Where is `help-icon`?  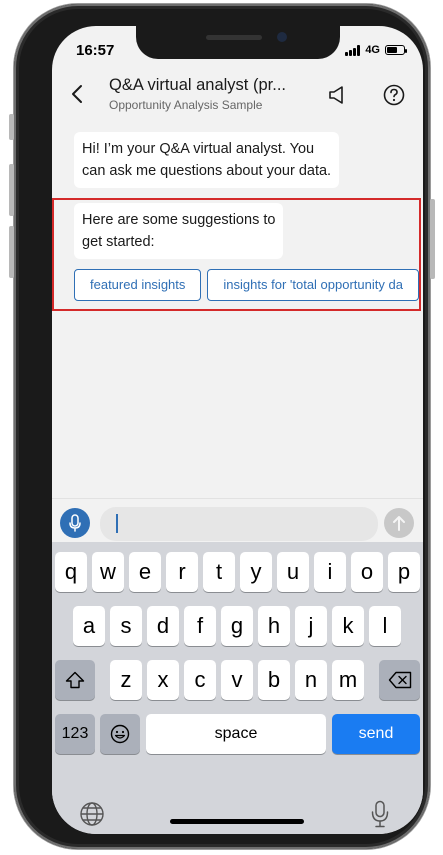
help-icon is located at coordinates (394, 95).